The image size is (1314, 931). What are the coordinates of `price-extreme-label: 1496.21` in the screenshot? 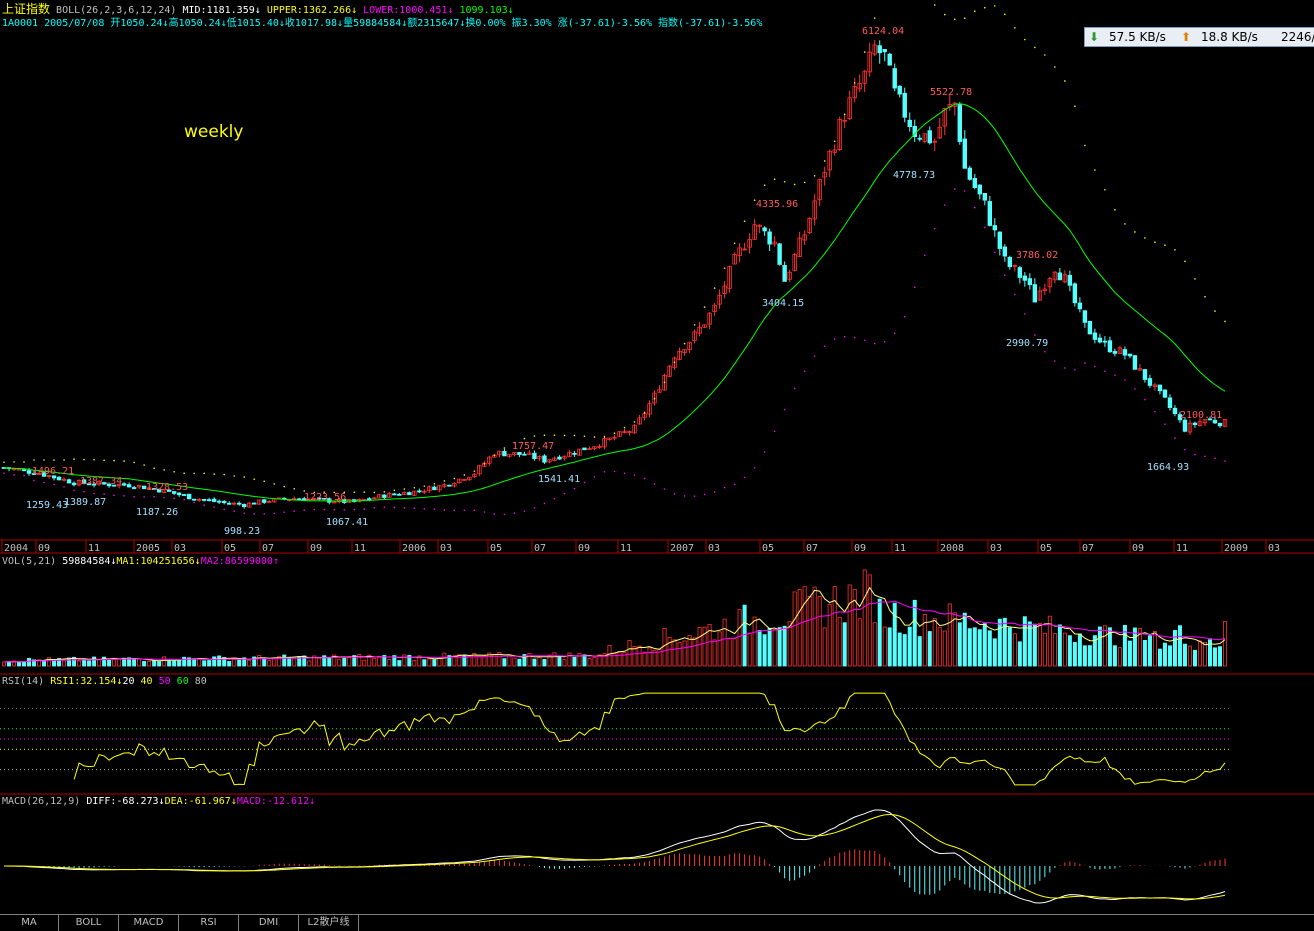 It's located at (53, 471).